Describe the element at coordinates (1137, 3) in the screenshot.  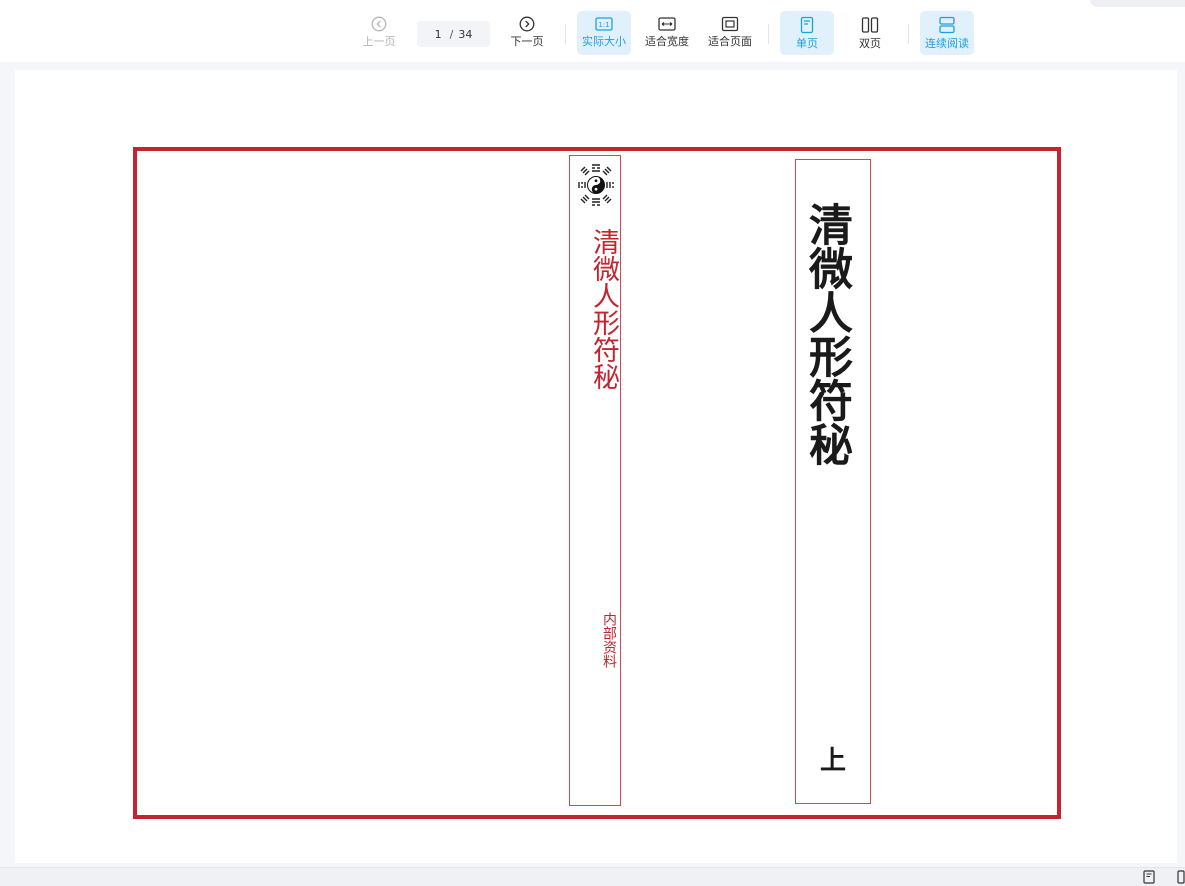
I see `window-corner-tab` at that location.